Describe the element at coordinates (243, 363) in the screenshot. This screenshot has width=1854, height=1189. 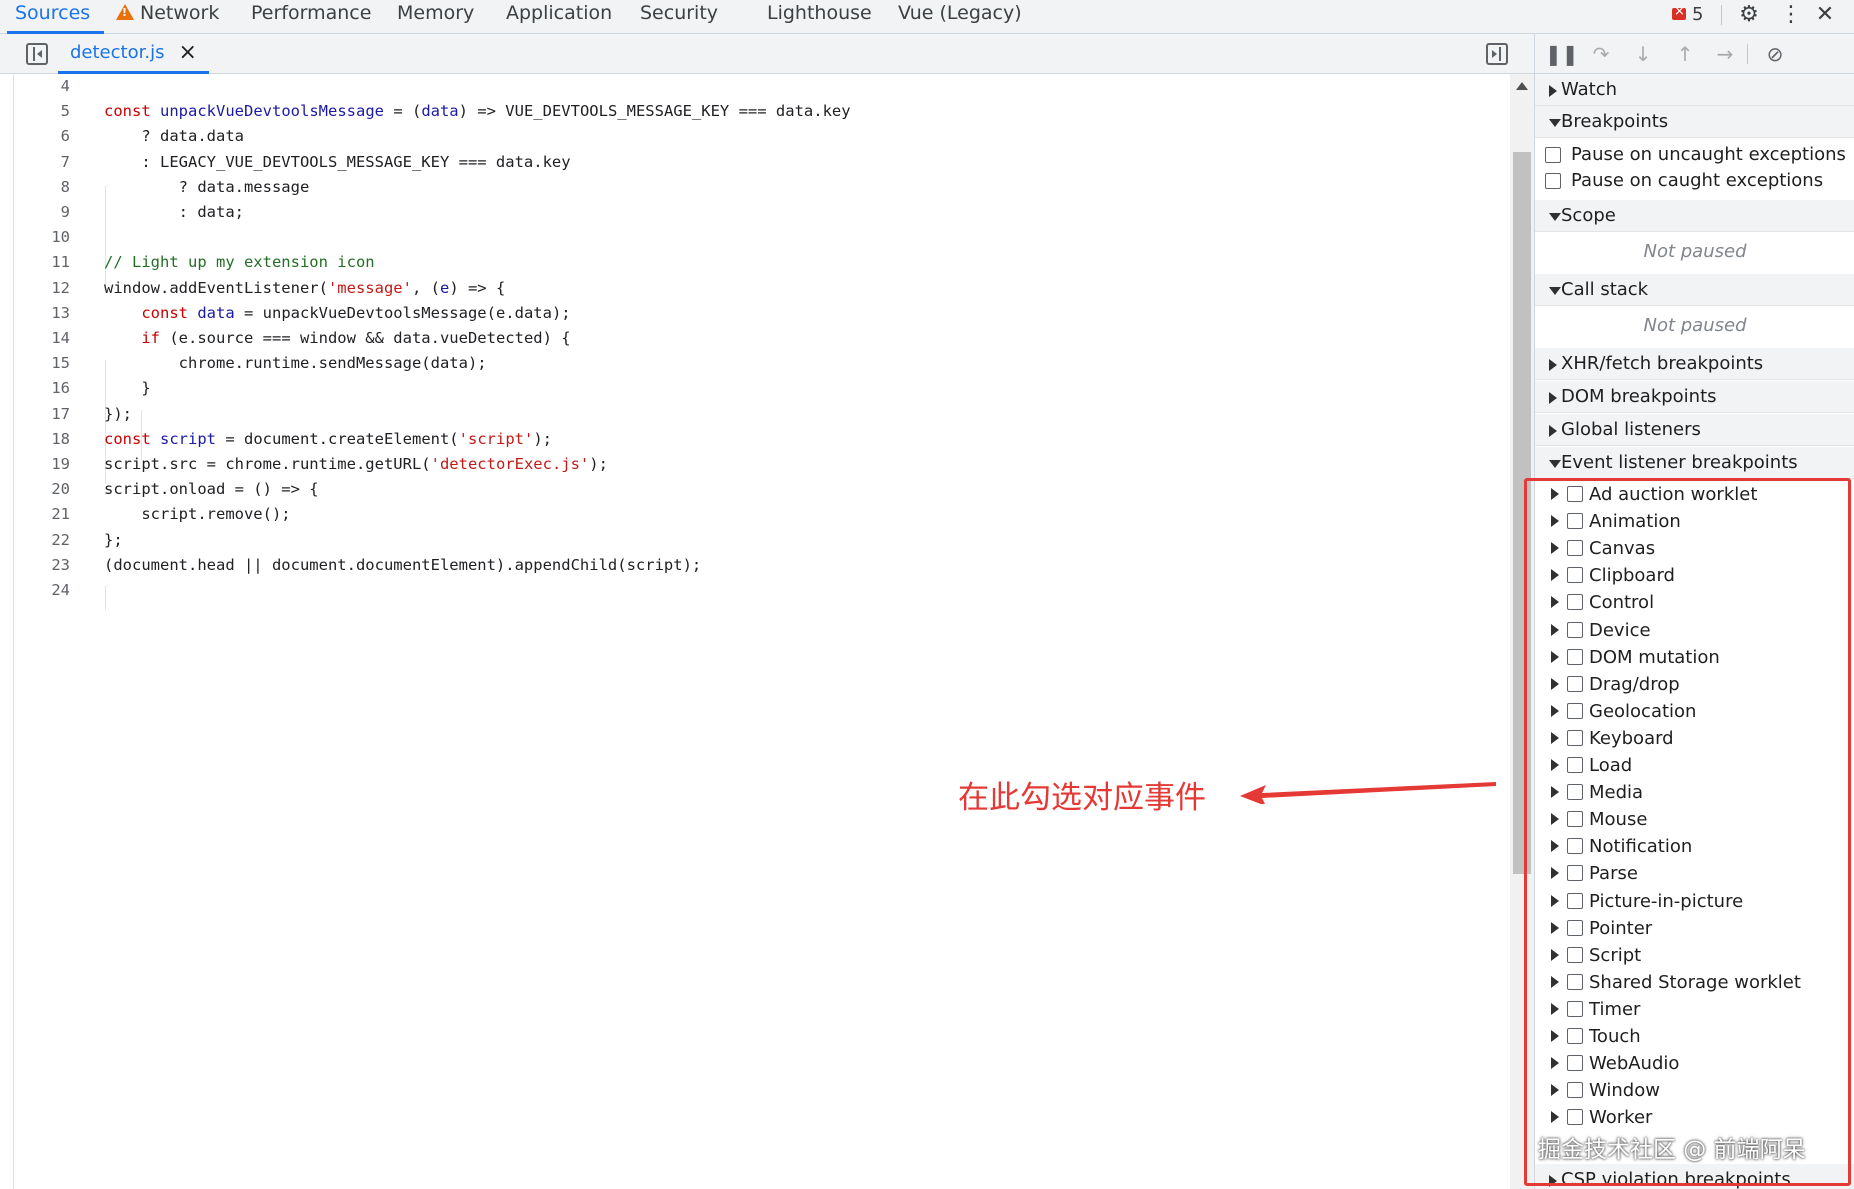
I see `code-line: 15 chrome.runtime.sendMessage(data);` at that location.